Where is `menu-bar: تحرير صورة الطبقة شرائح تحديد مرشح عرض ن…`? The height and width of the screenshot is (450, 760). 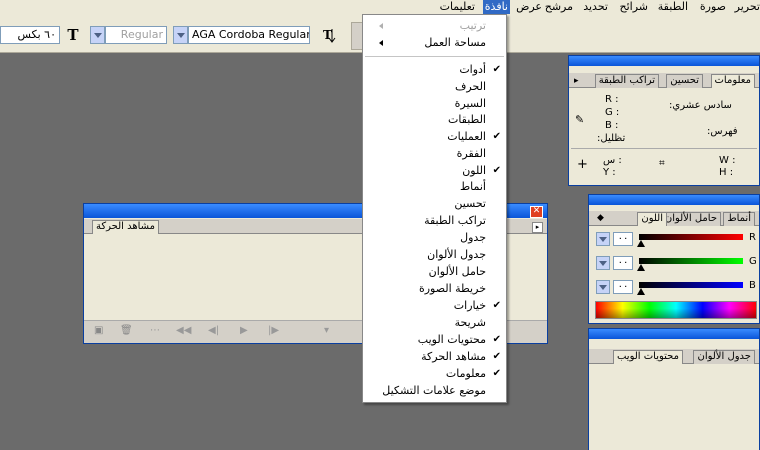
menu-bar: تحرير صورة الطبقة شرائح تحديد مرشح عرض ن… is located at coordinates (380, 7).